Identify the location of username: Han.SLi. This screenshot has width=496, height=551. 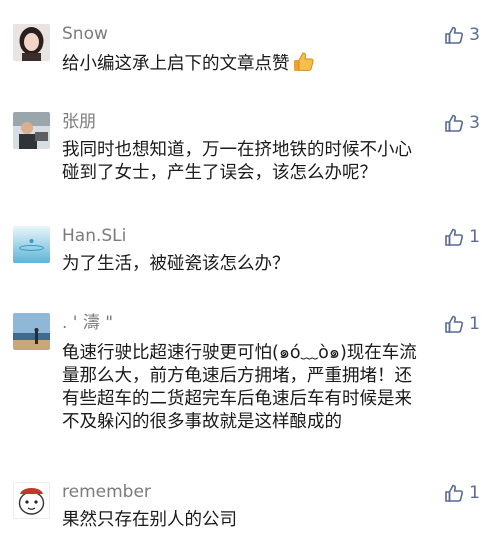
(94, 236).